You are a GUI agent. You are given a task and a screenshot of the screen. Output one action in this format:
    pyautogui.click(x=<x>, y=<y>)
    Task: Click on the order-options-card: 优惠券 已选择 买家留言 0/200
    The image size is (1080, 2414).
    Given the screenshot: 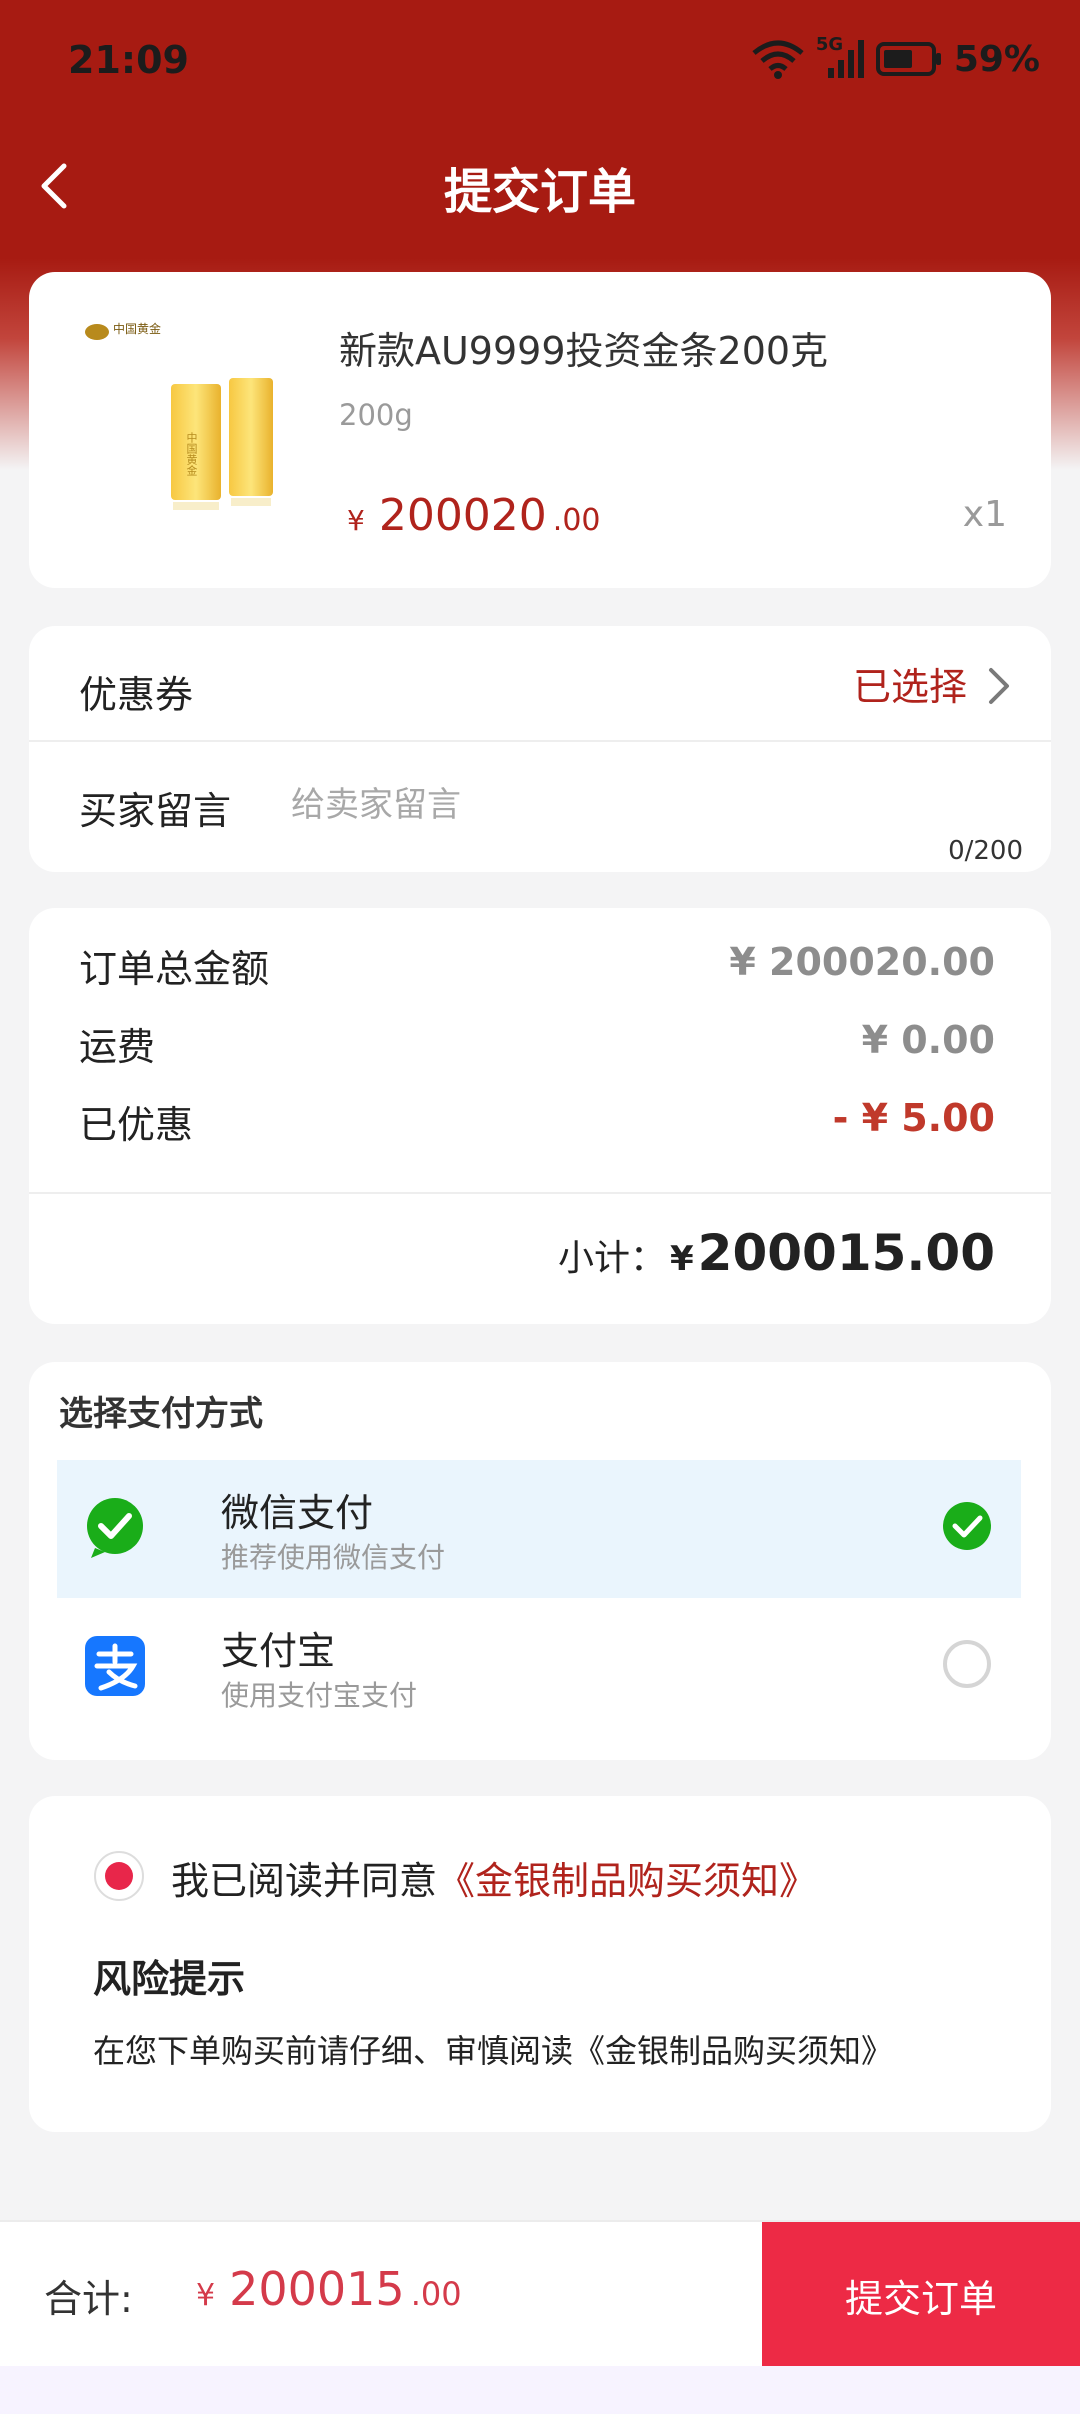 What is the action you would take?
    pyautogui.click(x=540, y=749)
    